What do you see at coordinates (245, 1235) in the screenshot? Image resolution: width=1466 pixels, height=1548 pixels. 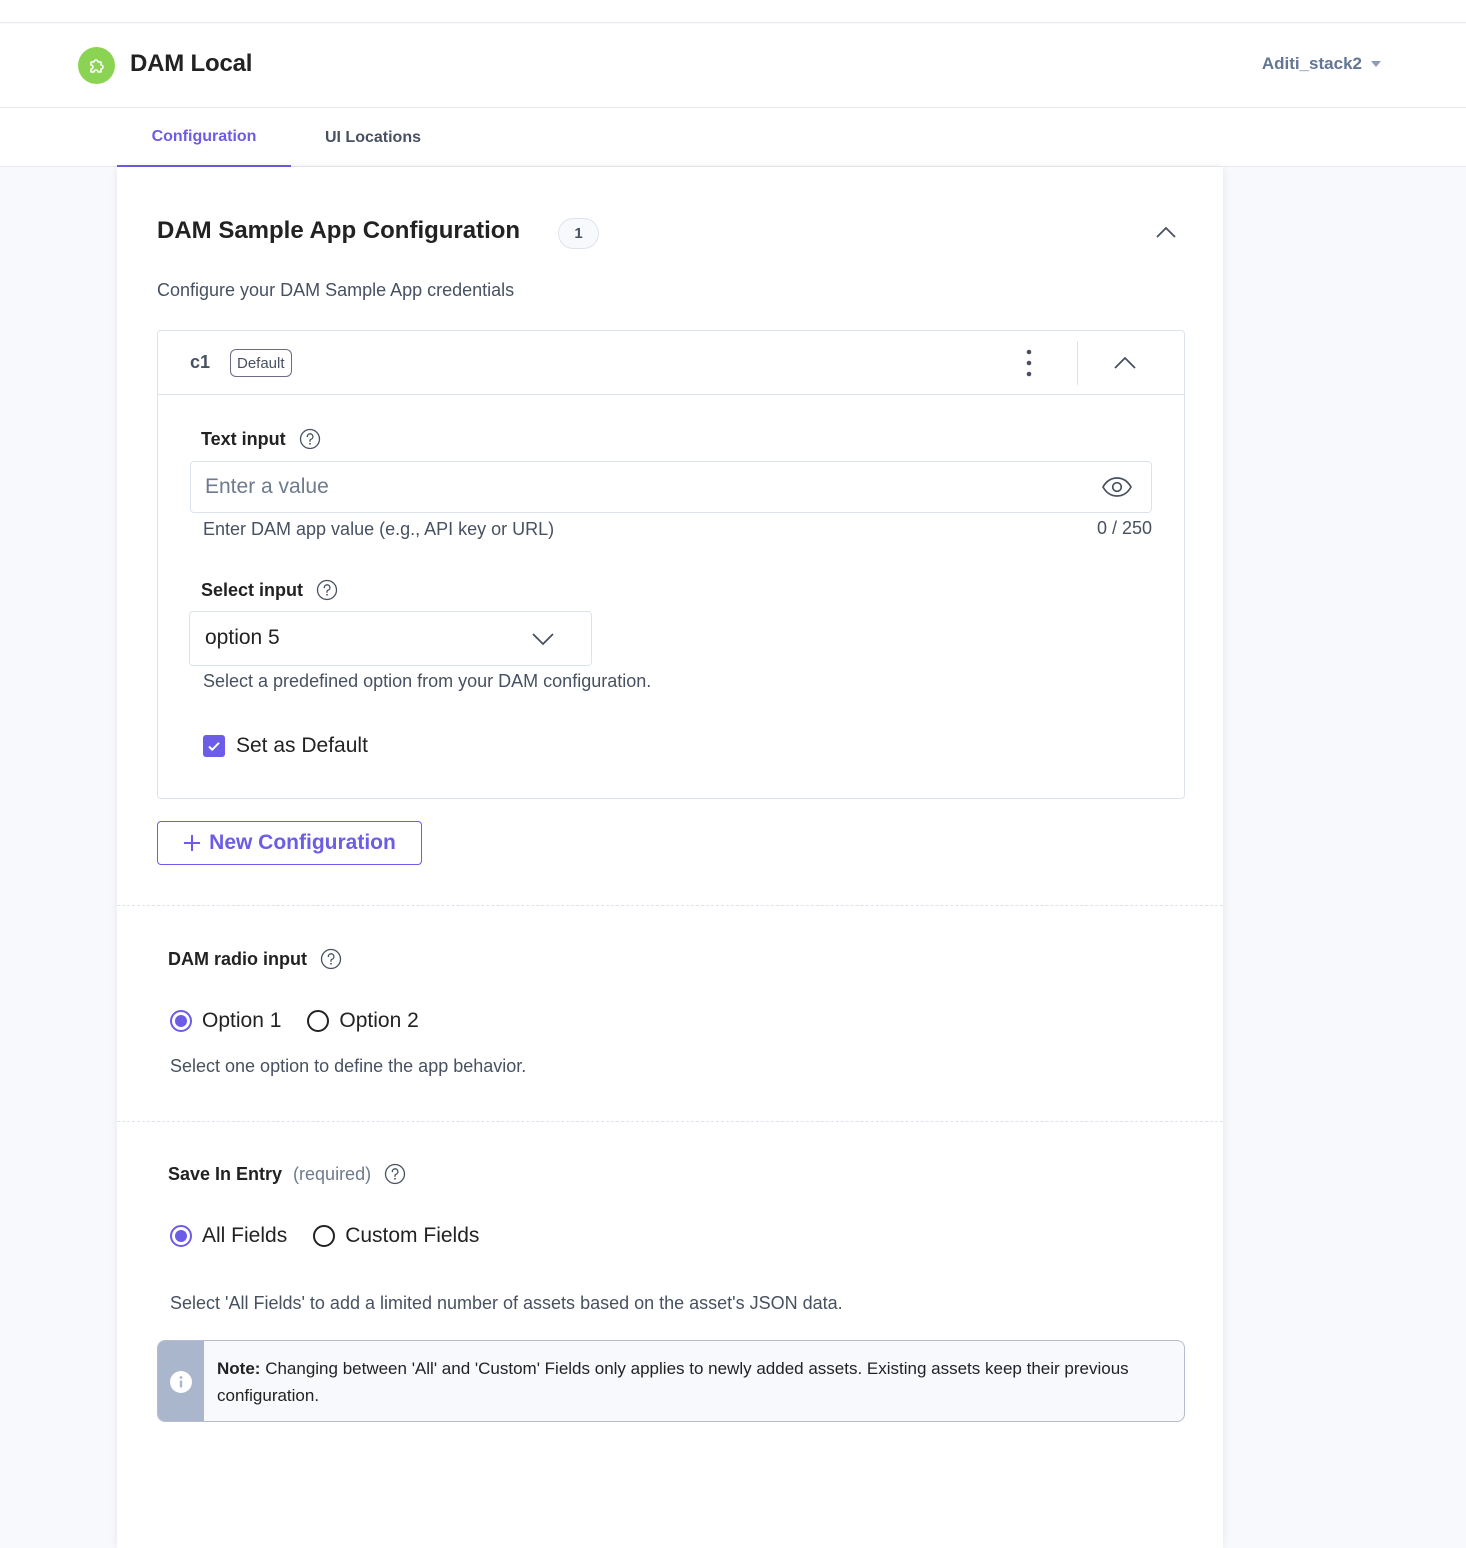 I see `radio-label: All Fields` at bounding box center [245, 1235].